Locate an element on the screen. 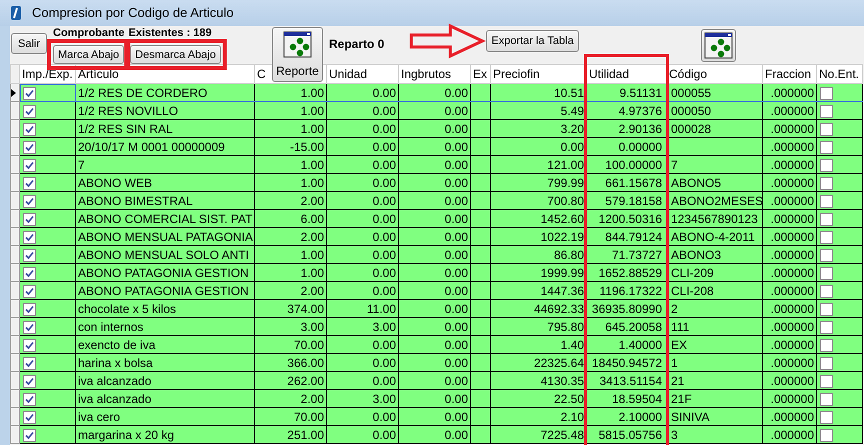 The width and height of the screenshot is (864, 445). table-cell: 121.00 is located at coordinates (538, 165).